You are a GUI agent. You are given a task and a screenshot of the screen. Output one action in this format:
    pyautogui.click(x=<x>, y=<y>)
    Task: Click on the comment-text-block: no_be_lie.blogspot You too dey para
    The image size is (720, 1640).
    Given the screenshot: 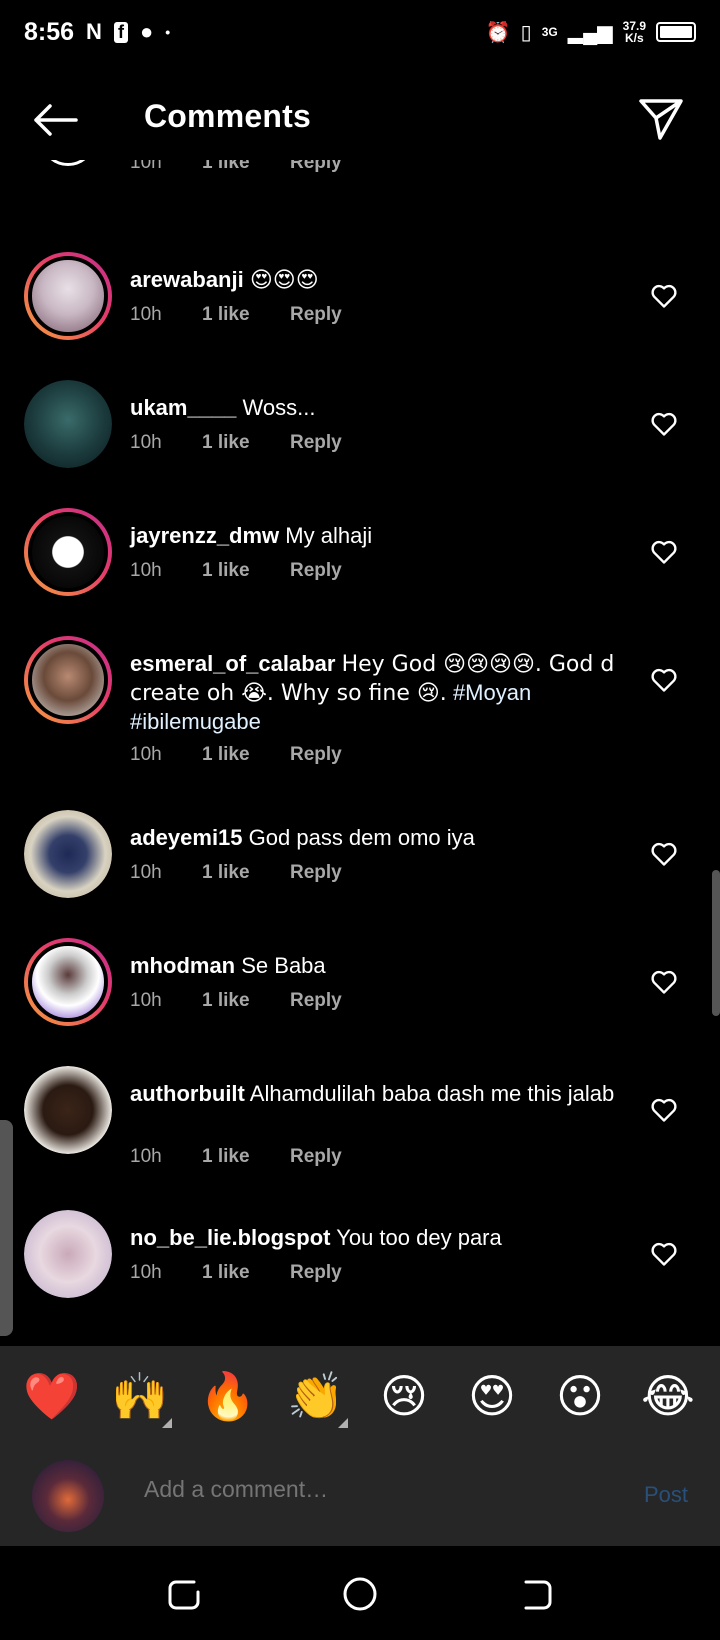 What is the action you would take?
    pyautogui.click(x=380, y=1238)
    